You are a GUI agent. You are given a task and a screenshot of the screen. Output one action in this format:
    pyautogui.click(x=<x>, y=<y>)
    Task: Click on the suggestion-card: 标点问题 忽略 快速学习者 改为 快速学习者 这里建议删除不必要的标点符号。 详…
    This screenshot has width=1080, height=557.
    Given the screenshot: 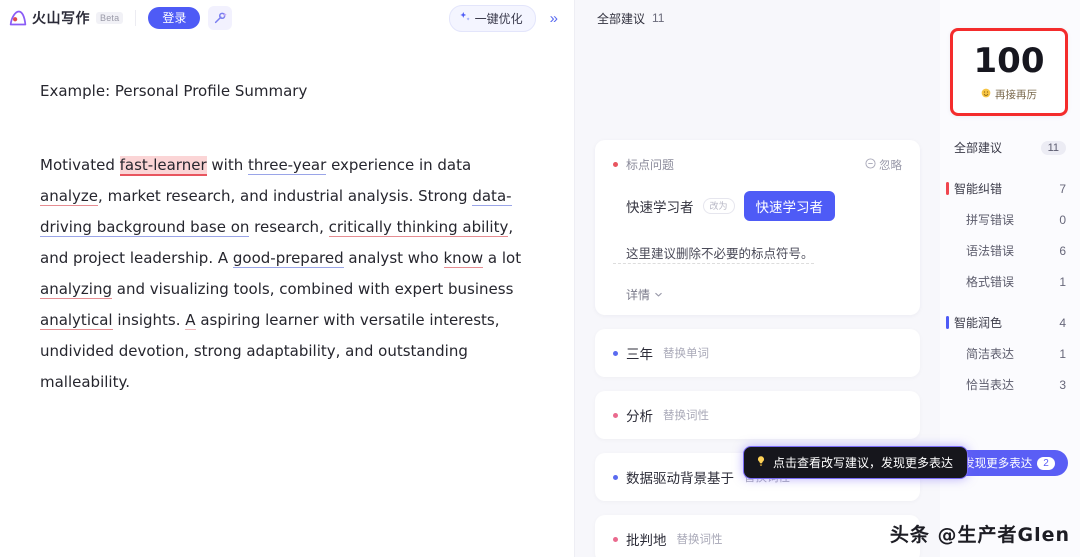 What is the action you would take?
    pyautogui.click(x=757, y=227)
    